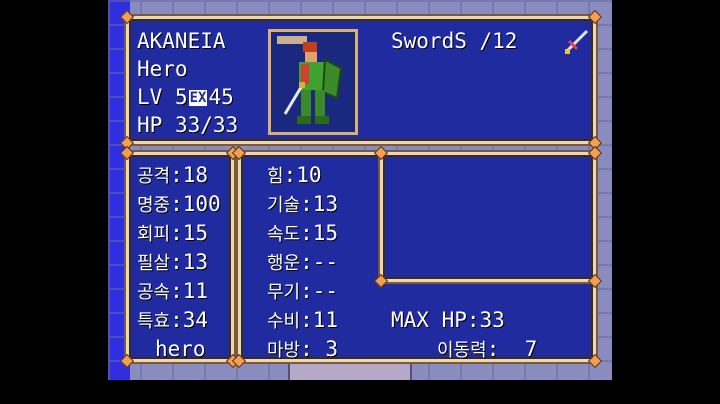  I want to click on stat-value: :100, so click(195, 204).